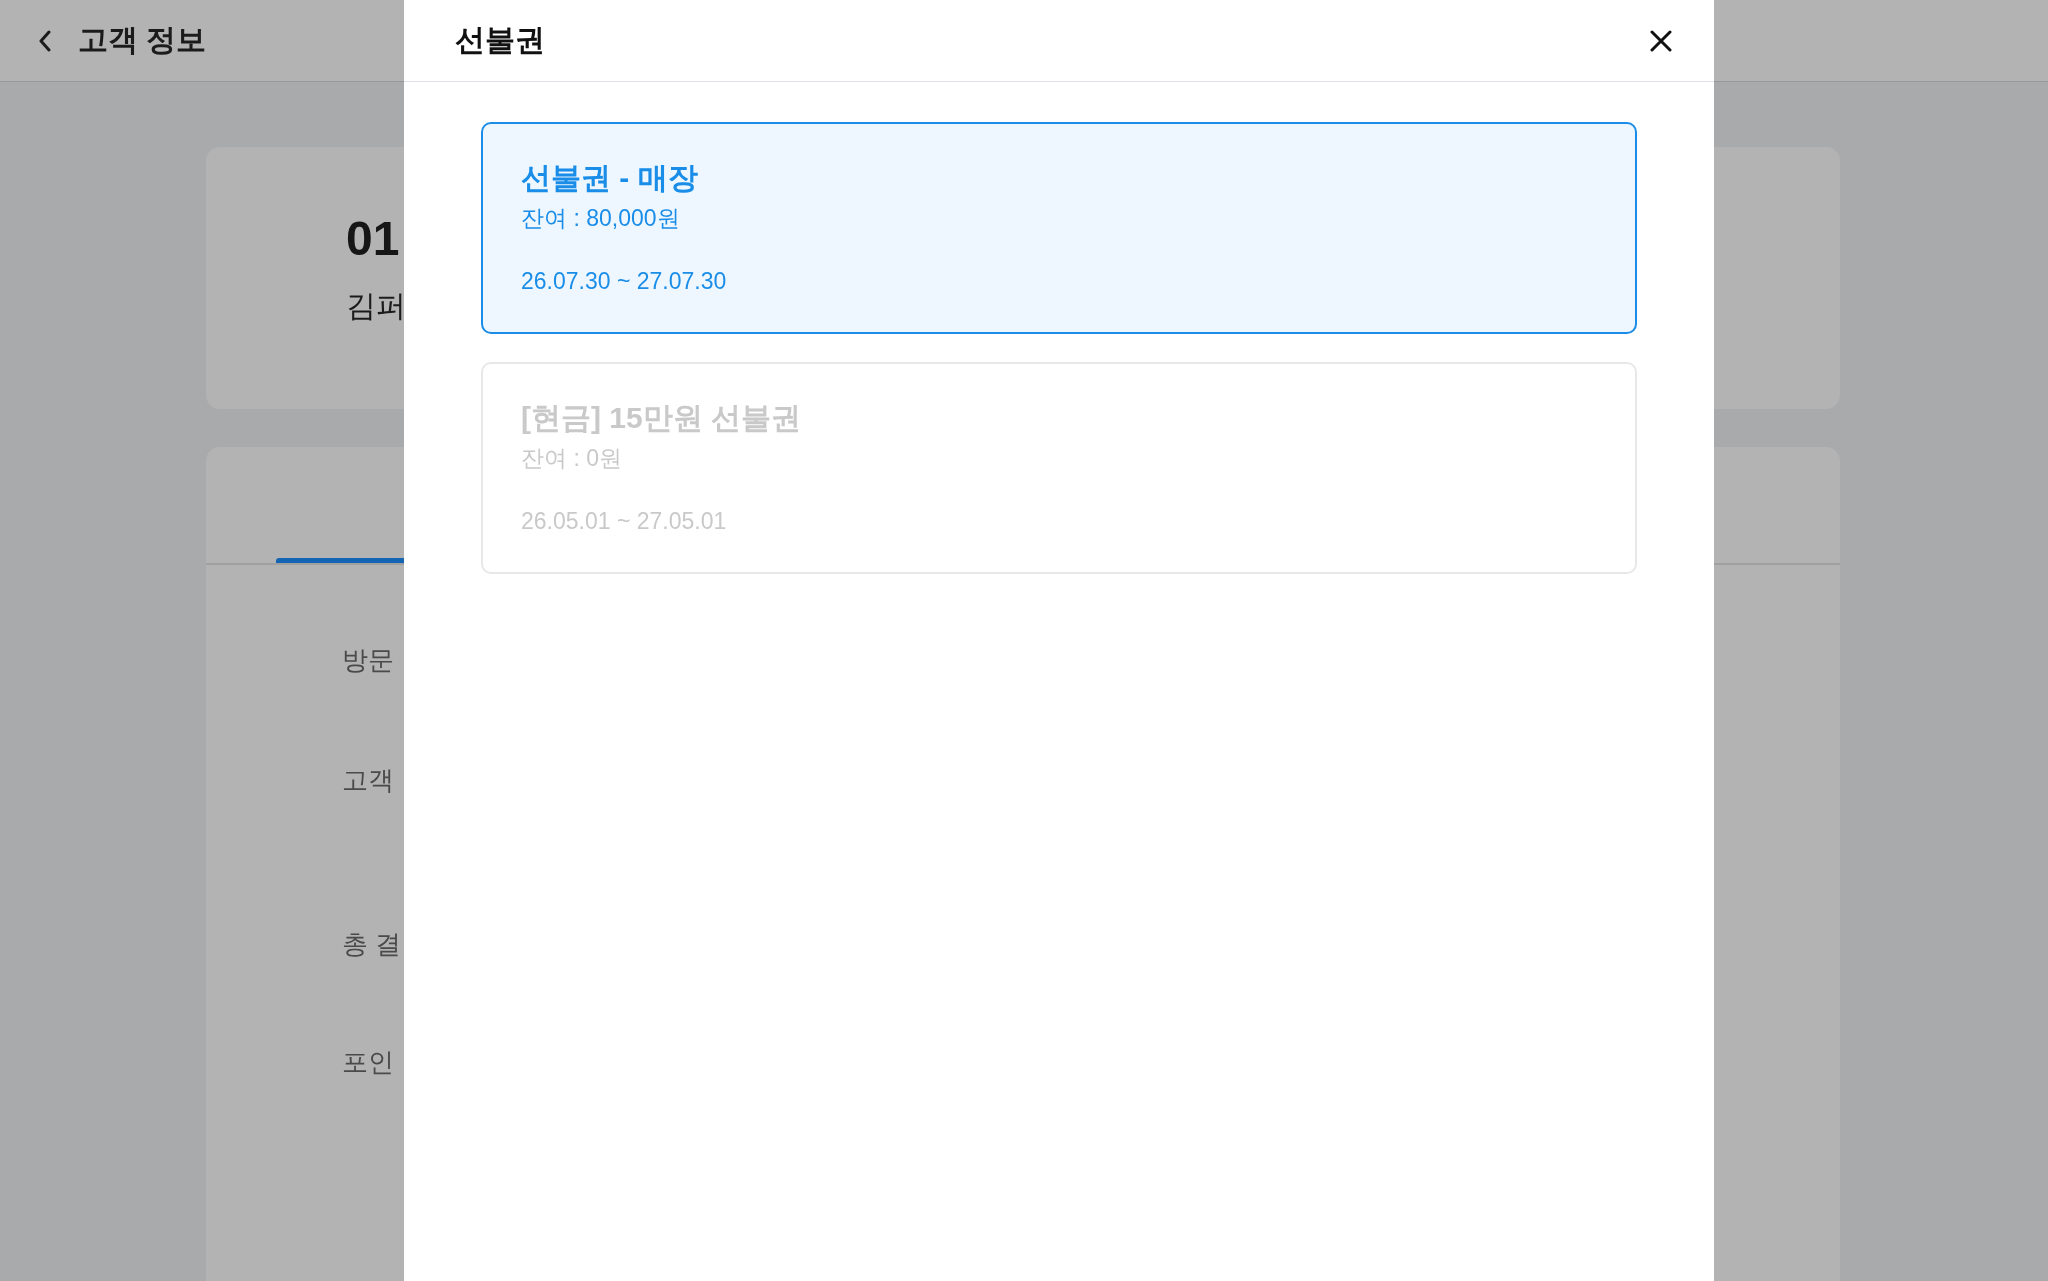 The image size is (2048, 1281). What do you see at coordinates (376, 305) in the screenshot?
I see `customer-name: 김퍼` at bounding box center [376, 305].